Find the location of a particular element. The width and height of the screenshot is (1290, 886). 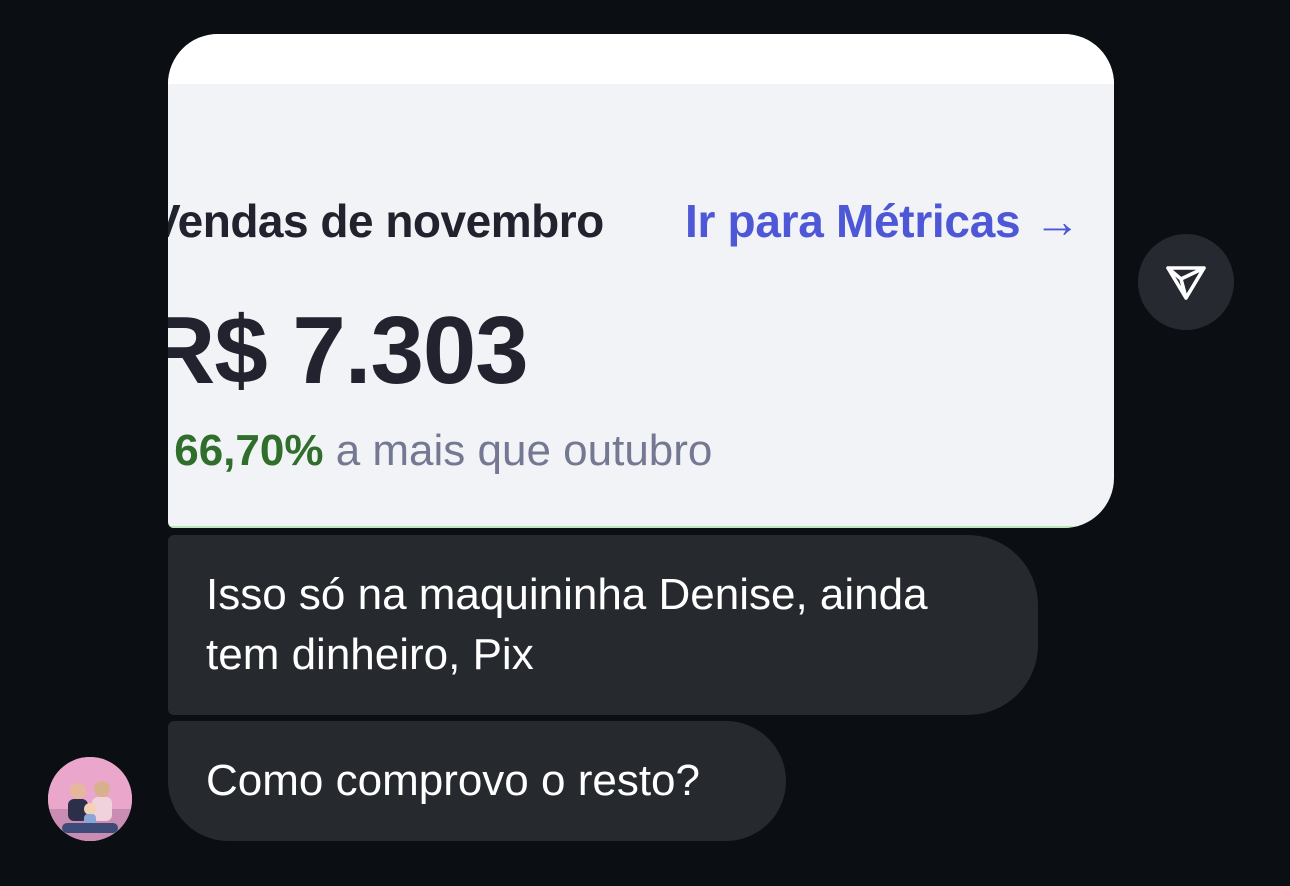

metrics-link-label: Ir para Métricas is located at coordinates (853, 221).